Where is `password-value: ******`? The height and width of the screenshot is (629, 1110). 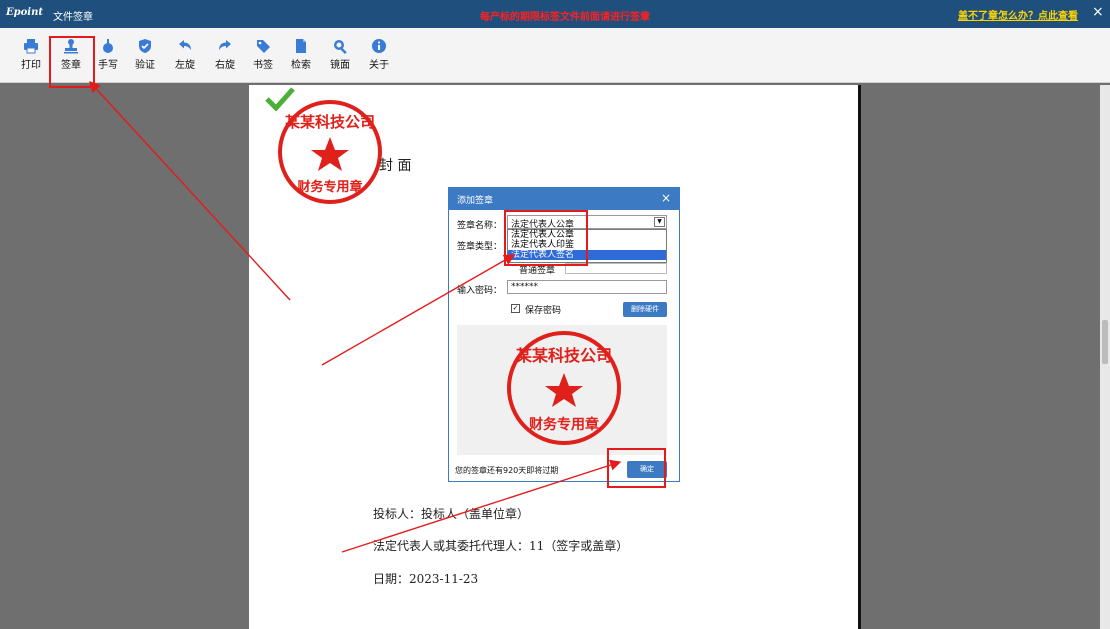
password-value: ****** is located at coordinates (524, 287).